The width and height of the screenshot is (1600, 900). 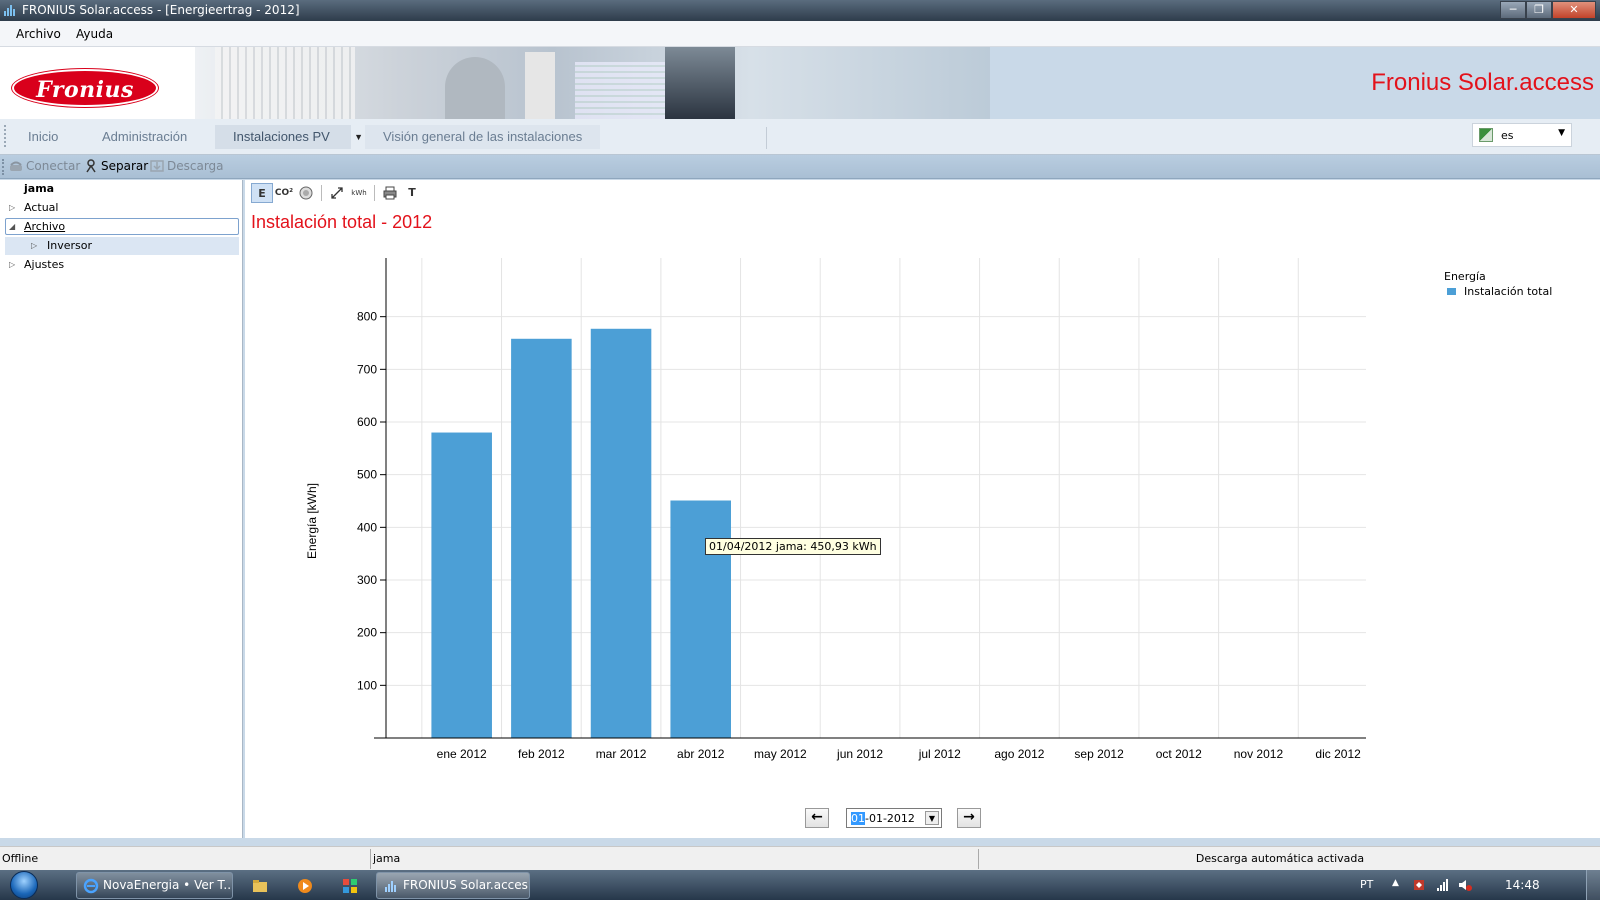 I want to click on next-year-button: →, so click(x=969, y=818).